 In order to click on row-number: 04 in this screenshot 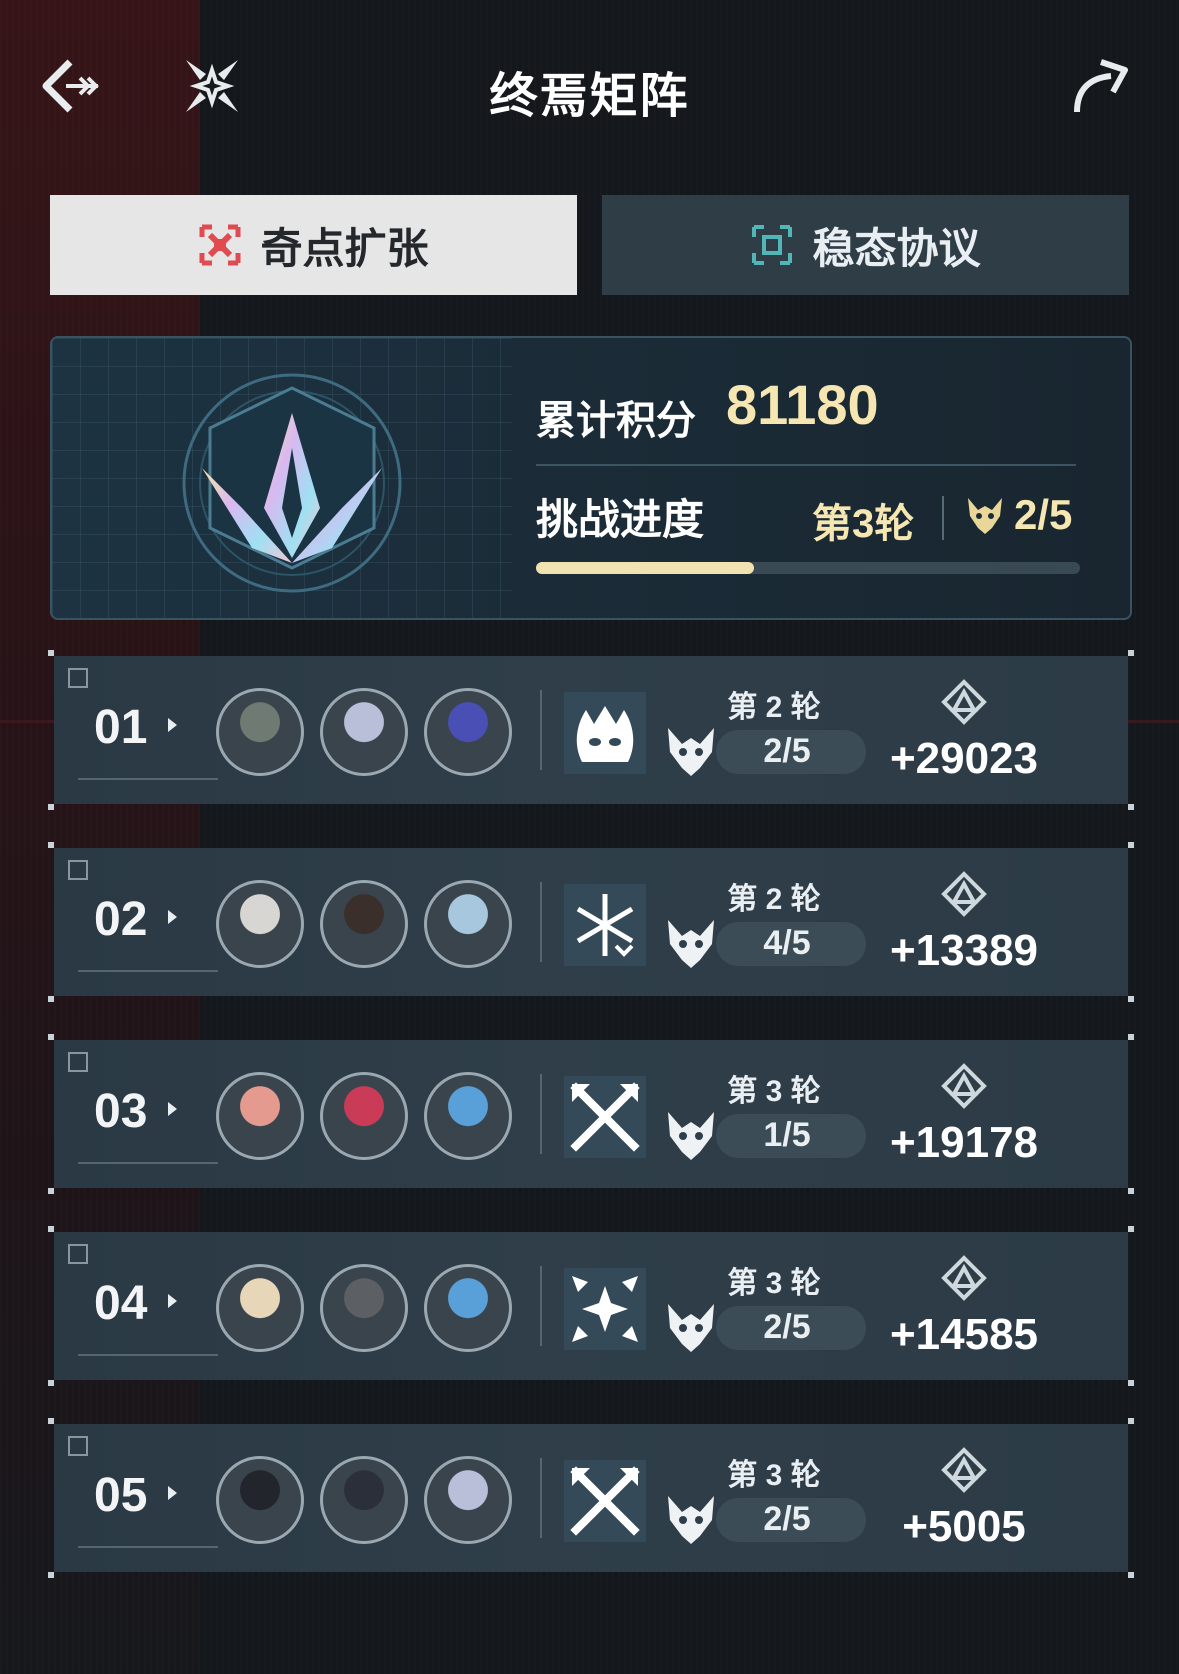, I will do `click(121, 1303)`.